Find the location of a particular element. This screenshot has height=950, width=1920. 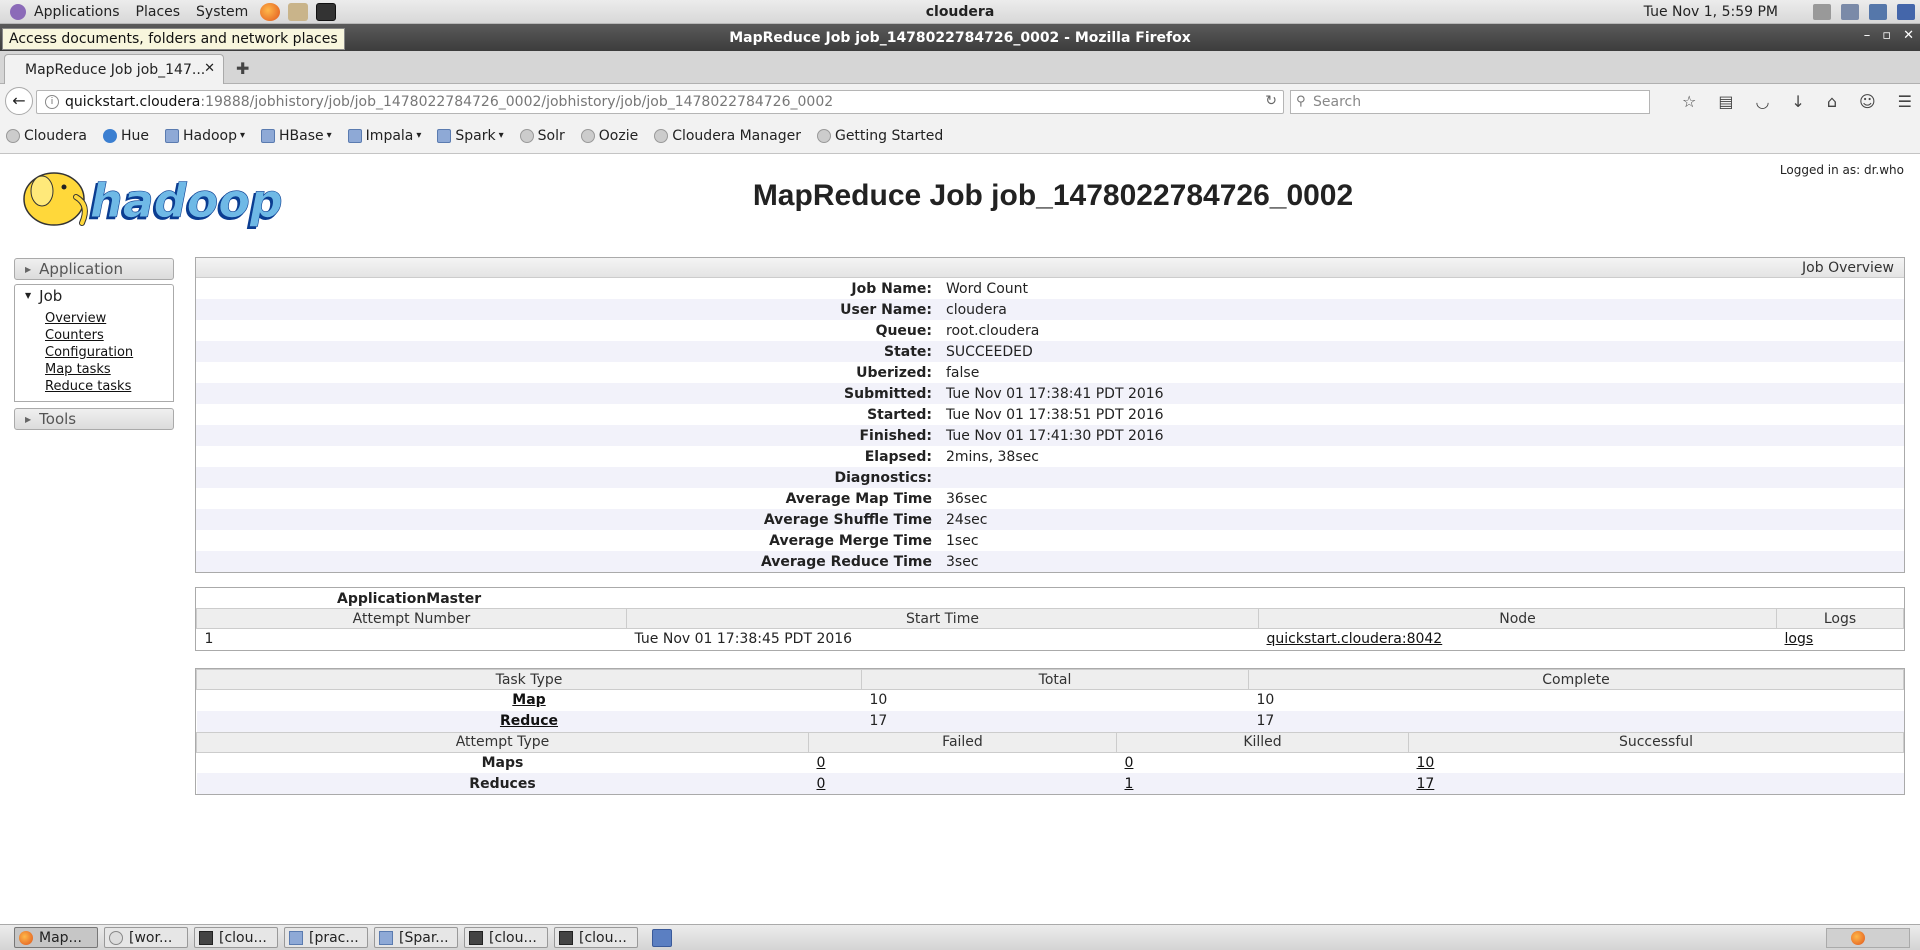

pocket-icon: ◡ is located at coordinates (1762, 101).